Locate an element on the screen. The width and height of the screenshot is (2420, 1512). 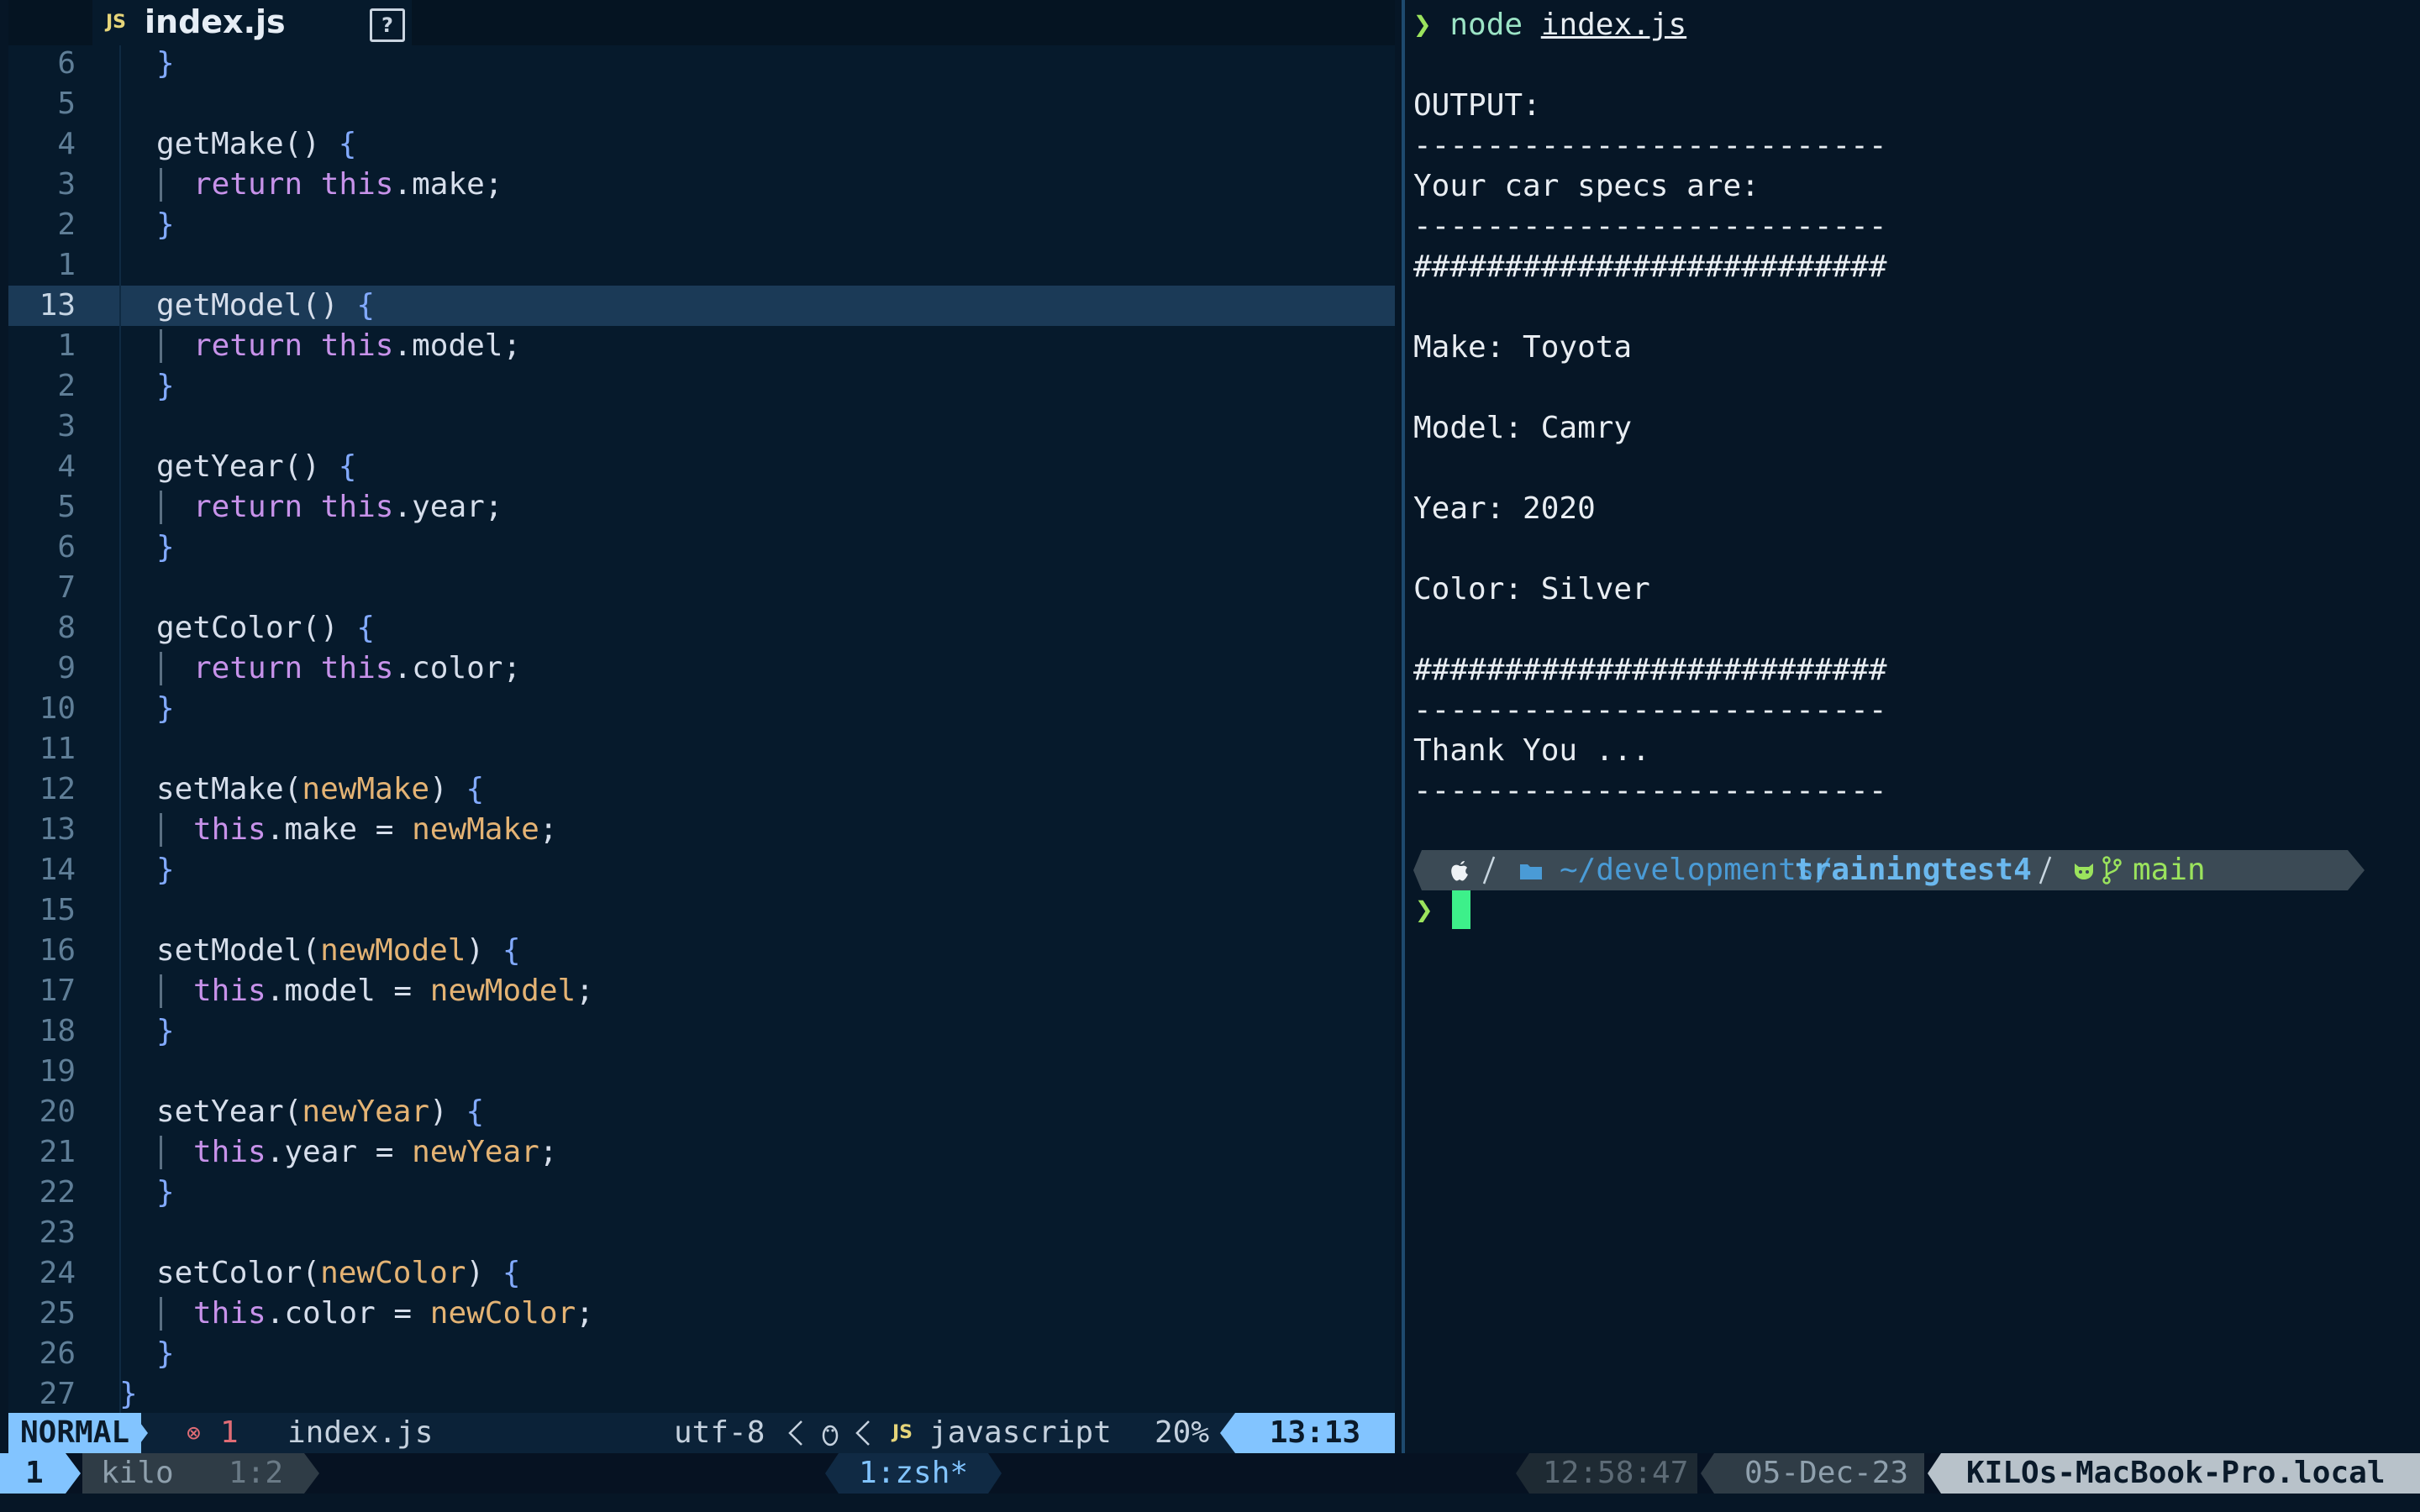
code-line: 26} is located at coordinates (702, 1354).